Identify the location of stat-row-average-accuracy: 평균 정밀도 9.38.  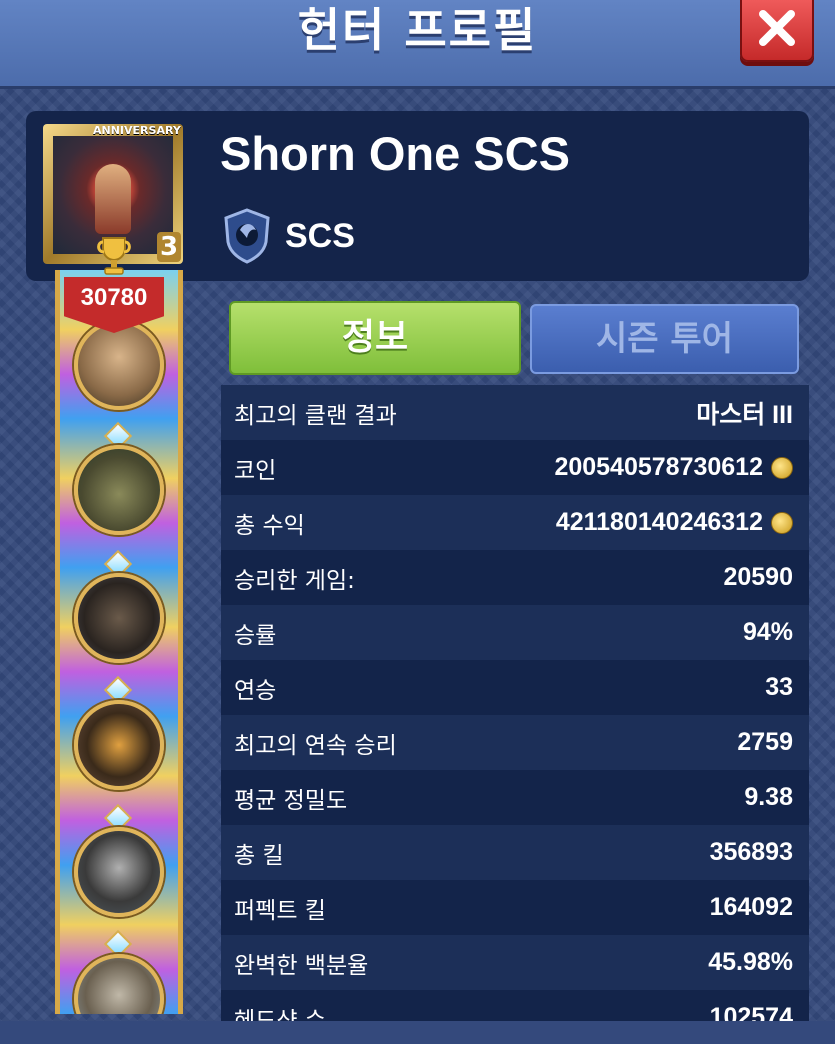
(515, 797).